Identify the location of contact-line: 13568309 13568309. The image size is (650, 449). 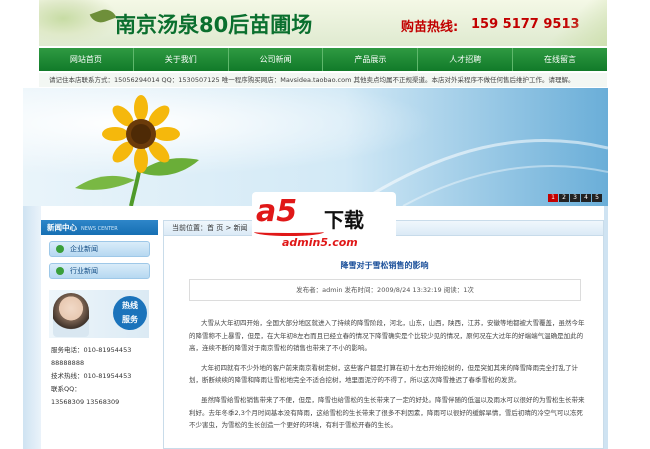
(85, 402).